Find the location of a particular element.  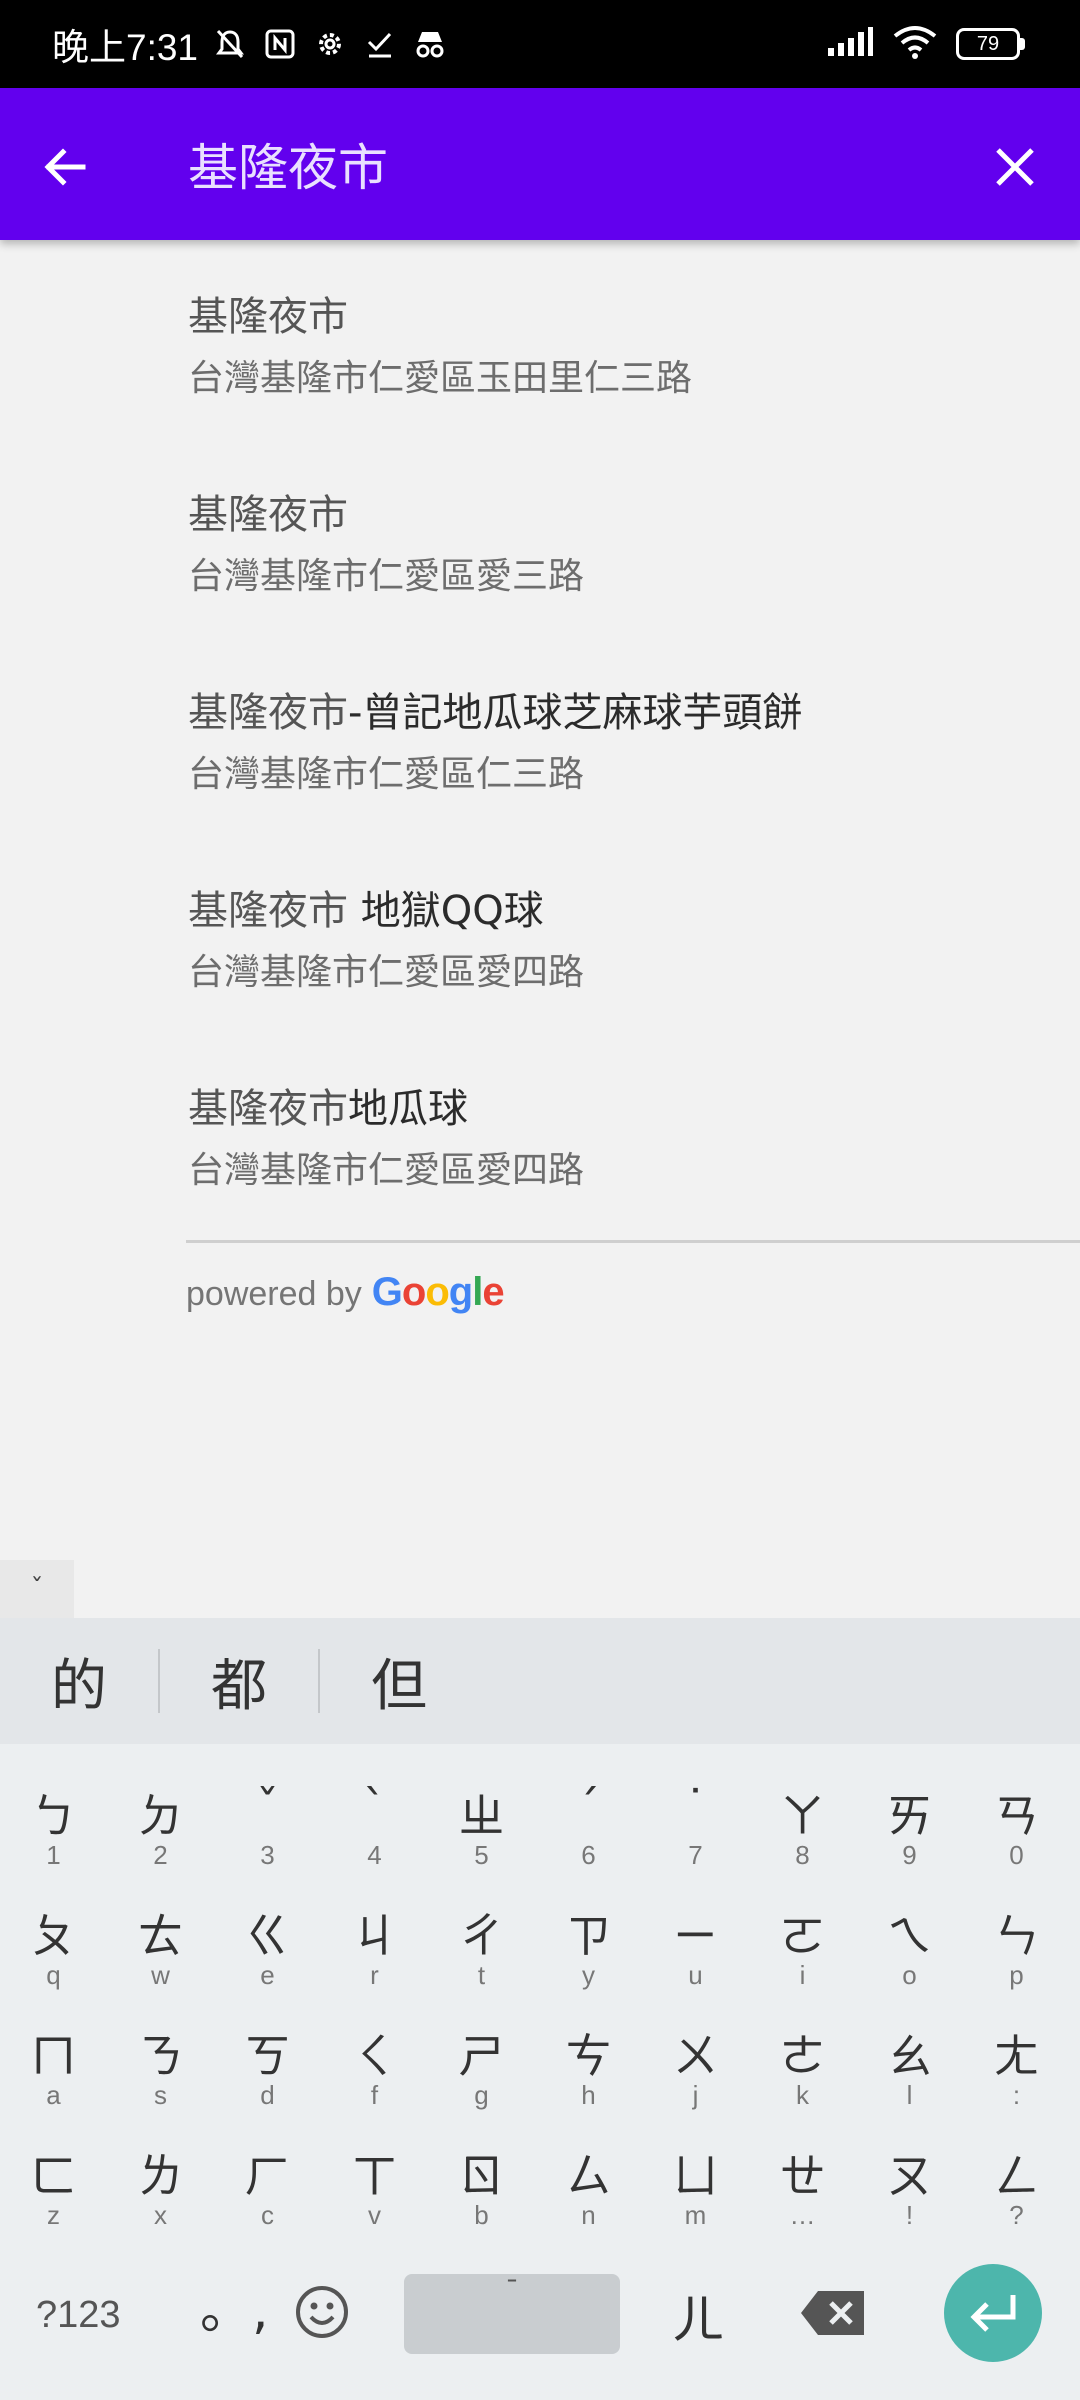

search-app-bar is located at coordinates (540, 164).